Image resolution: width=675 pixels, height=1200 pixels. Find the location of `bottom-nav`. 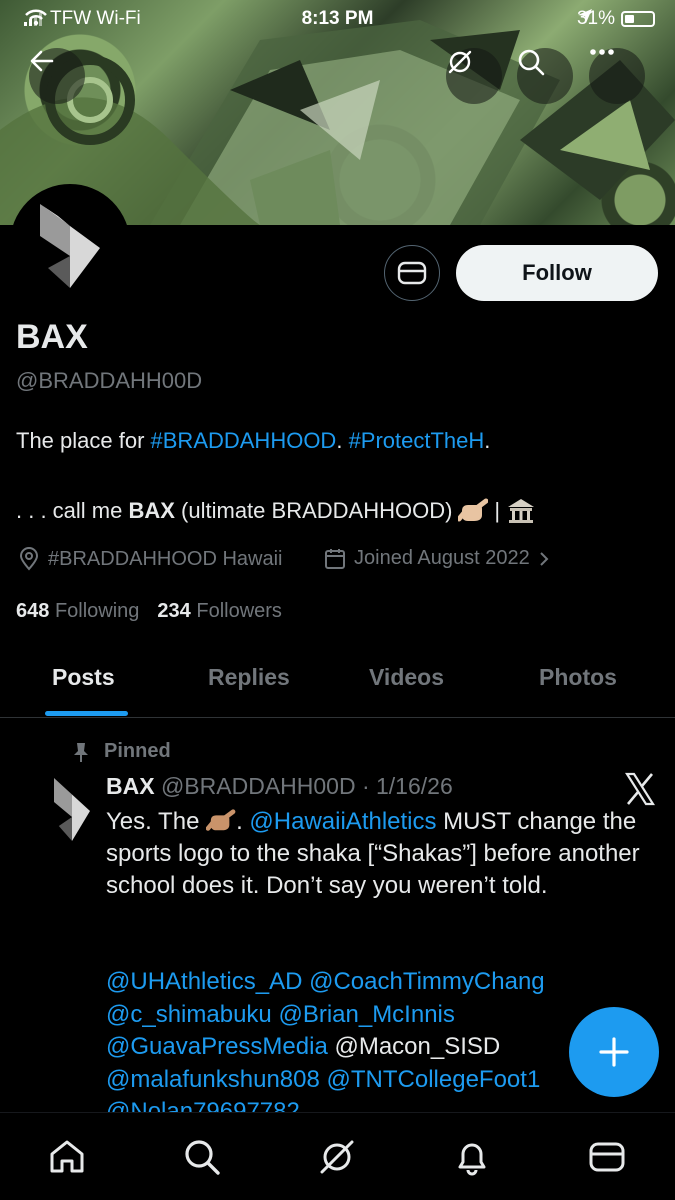

bottom-nav is located at coordinates (337, 1156).